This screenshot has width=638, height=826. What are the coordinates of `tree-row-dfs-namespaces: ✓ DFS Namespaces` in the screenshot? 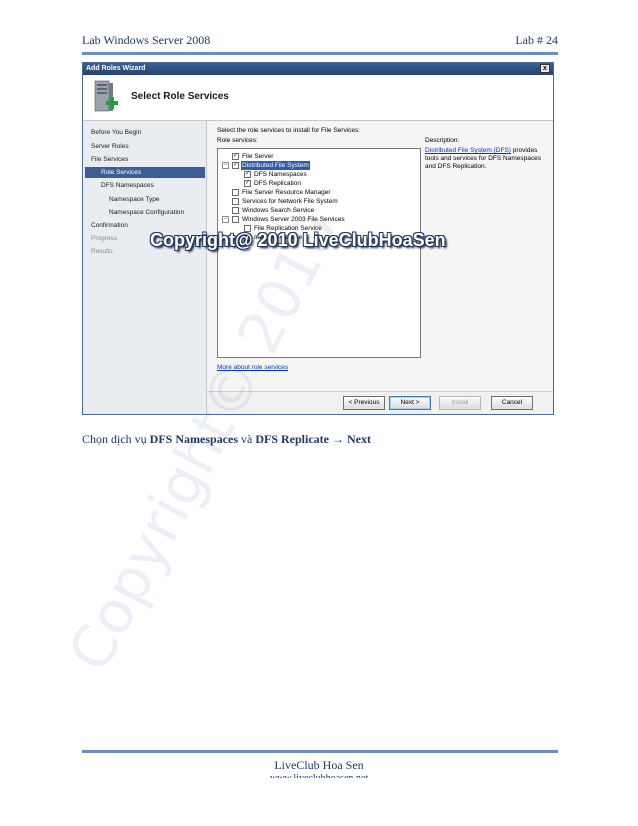 It's located at (318, 174).